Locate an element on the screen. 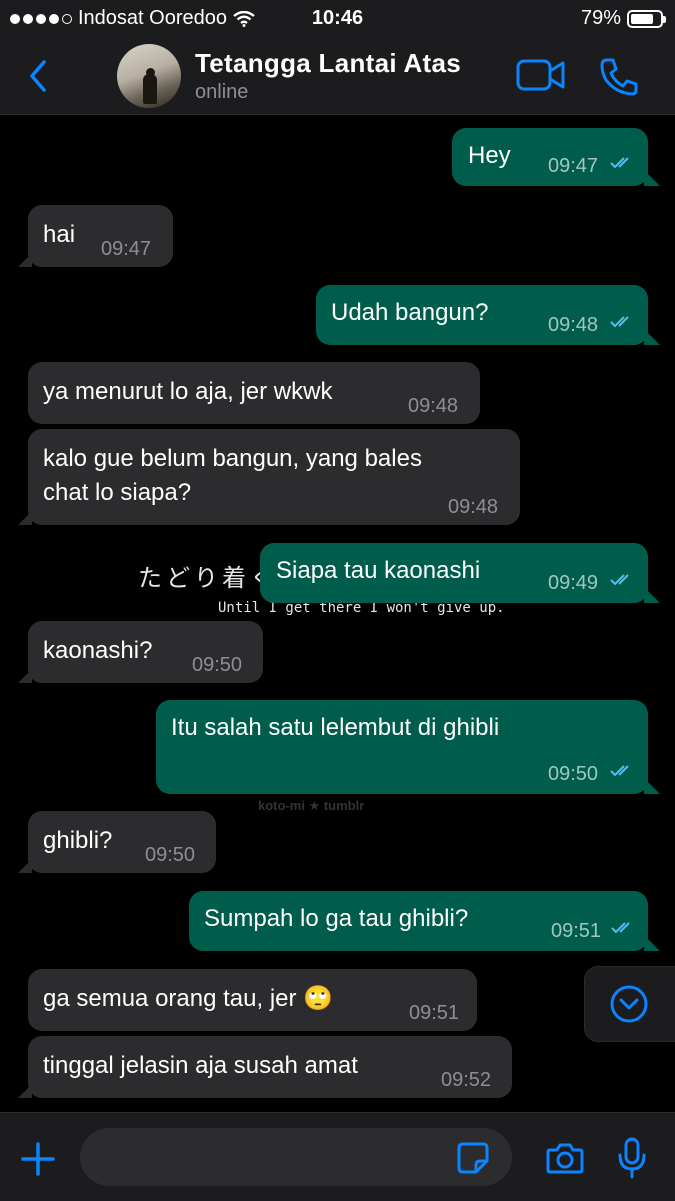 This screenshot has height=1201, width=675. message-text: Siapa tau kaonashi is located at coordinates (378, 570).